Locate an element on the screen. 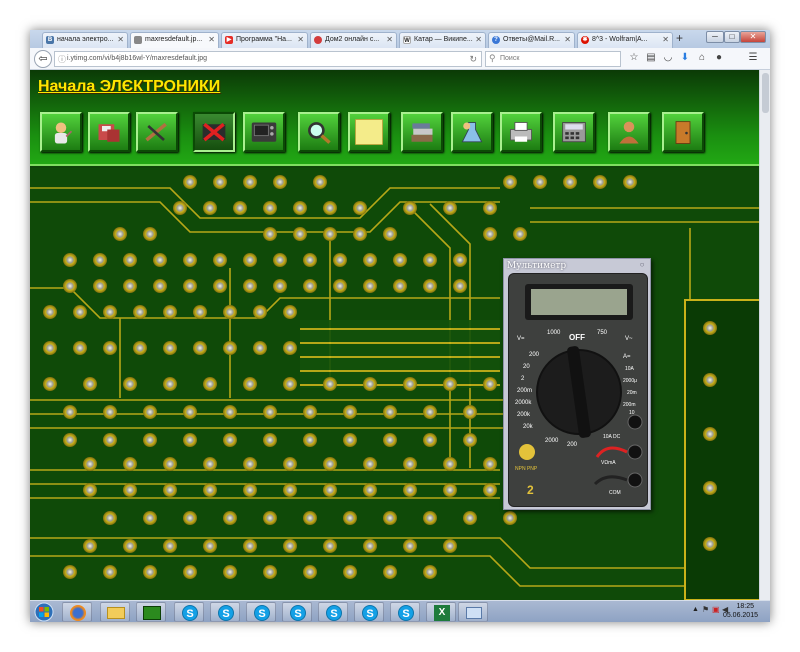  system-tray: ▲ ⚑ ▣ ◀ 18:25 05.06.2015 is located at coordinates (731, 611).